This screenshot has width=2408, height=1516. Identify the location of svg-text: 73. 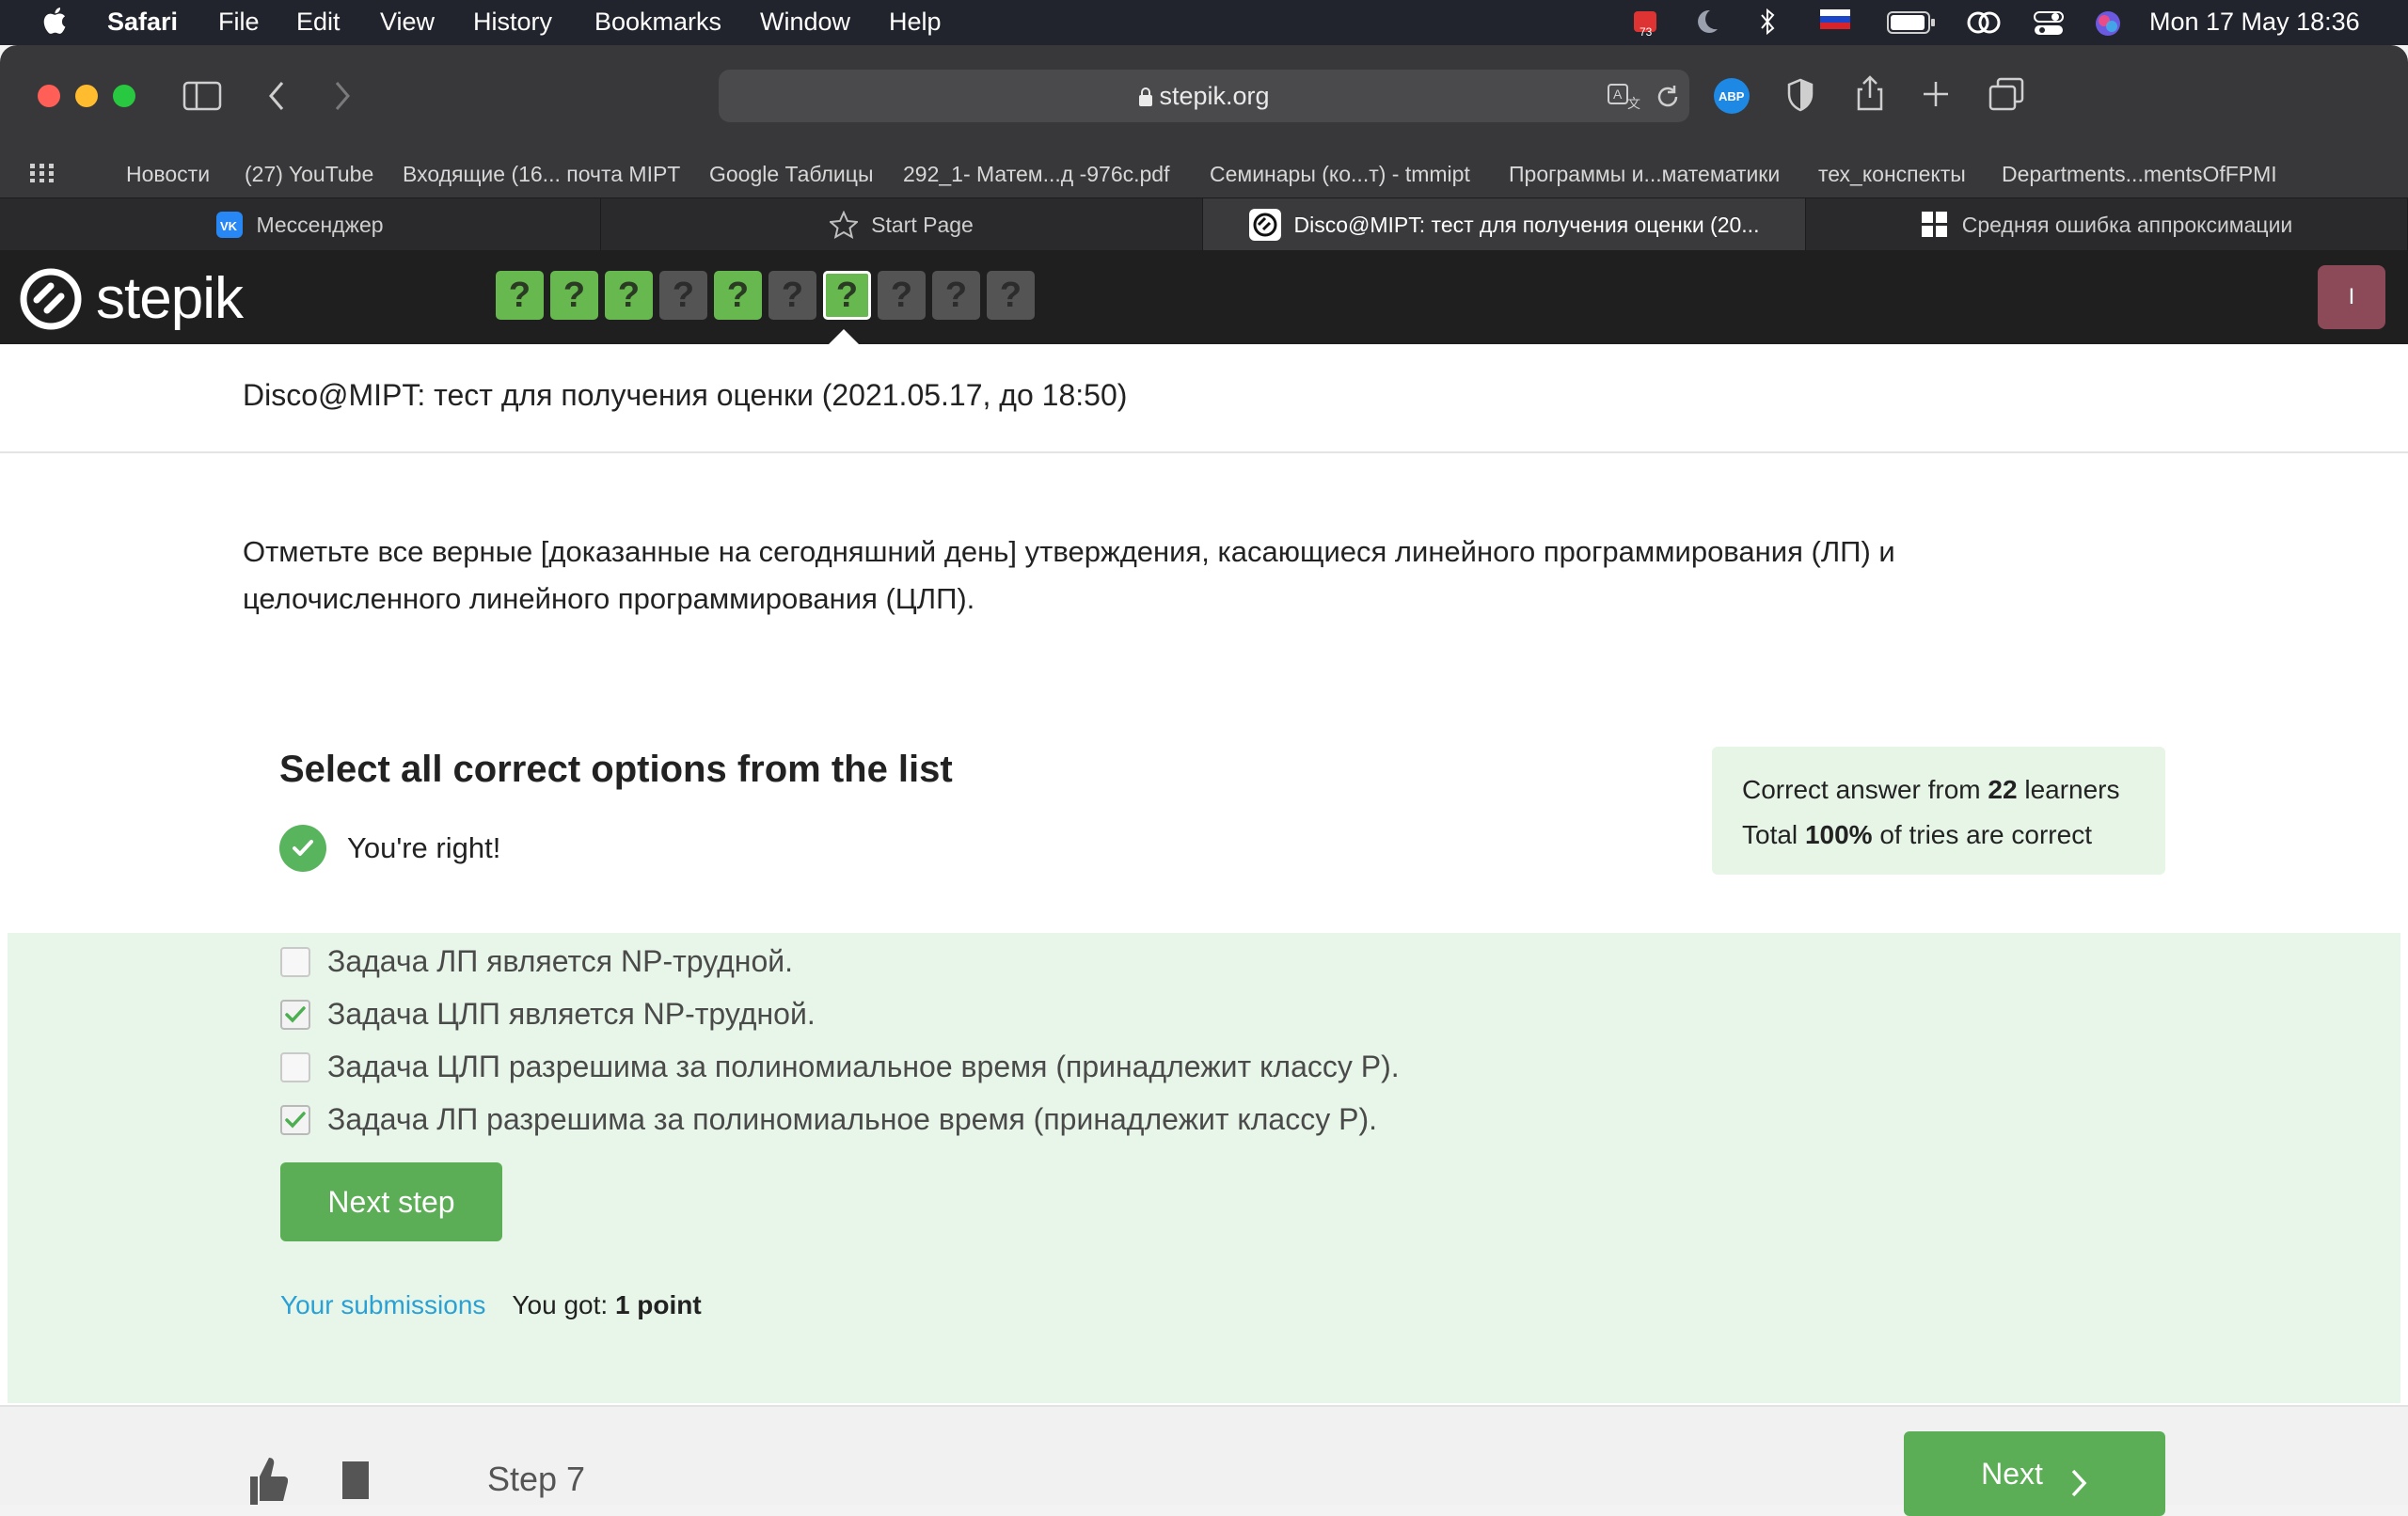
(1647, 32).